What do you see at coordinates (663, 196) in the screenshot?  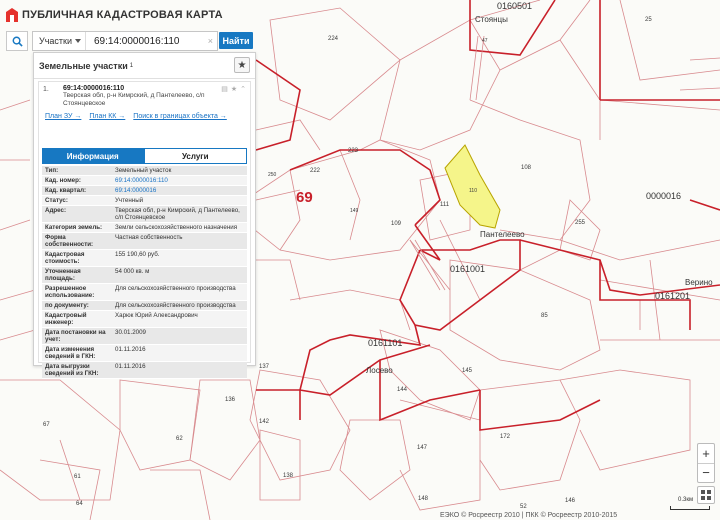 I see `quarter-label: 0000016` at bounding box center [663, 196].